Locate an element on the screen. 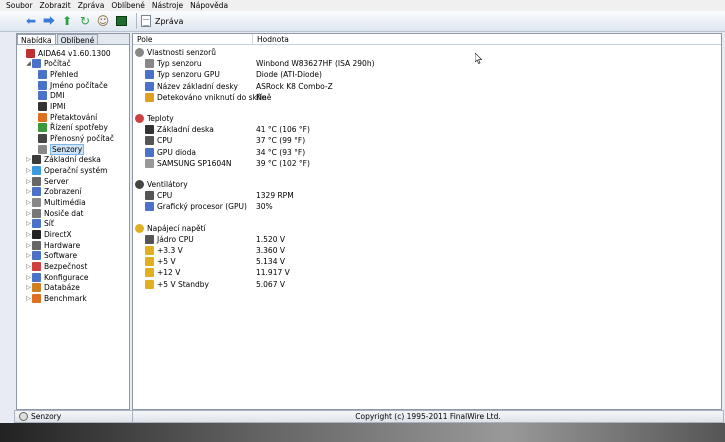 The width and height of the screenshot is (725, 442). tab-oblibene: Oblíbené is located at coordinates (77, 39).